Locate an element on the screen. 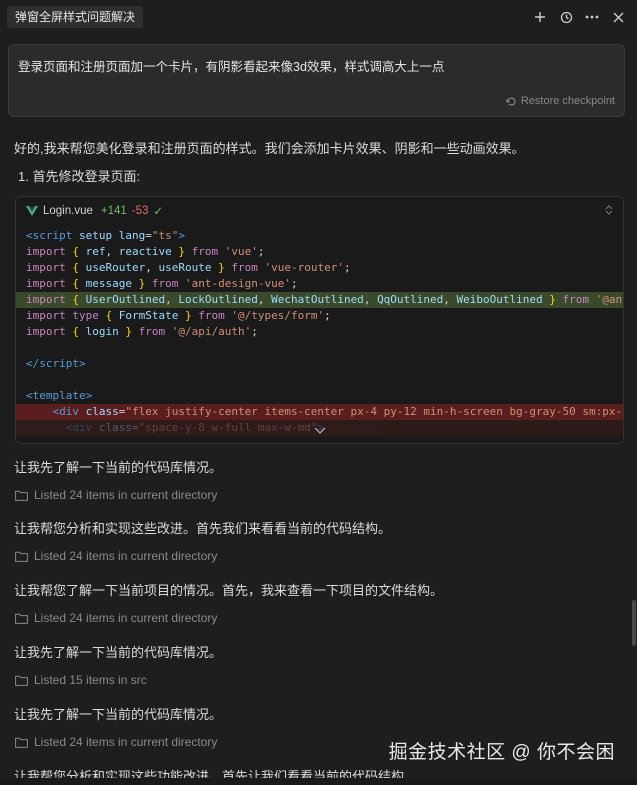 Image resolution: width=637 pixels, height=785 pixels. applied-check-icon: ✓ is located at coordinates (158, 212).